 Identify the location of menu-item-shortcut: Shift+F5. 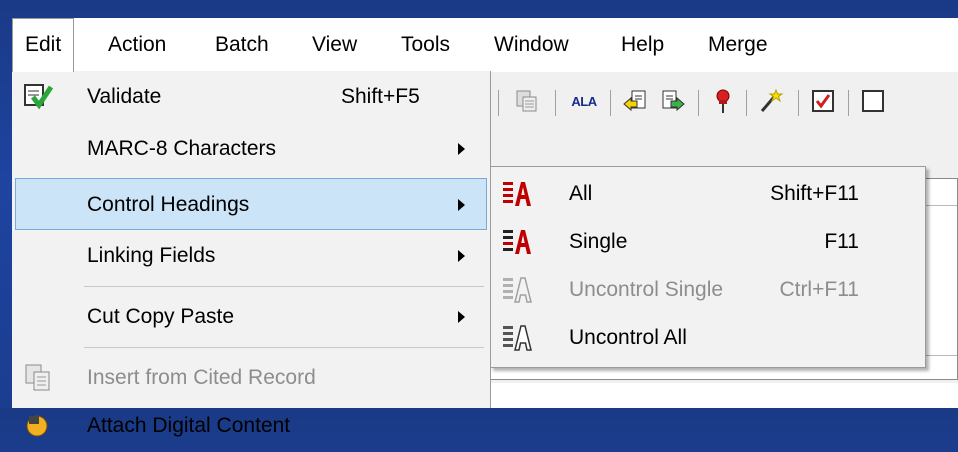
(380, 96).